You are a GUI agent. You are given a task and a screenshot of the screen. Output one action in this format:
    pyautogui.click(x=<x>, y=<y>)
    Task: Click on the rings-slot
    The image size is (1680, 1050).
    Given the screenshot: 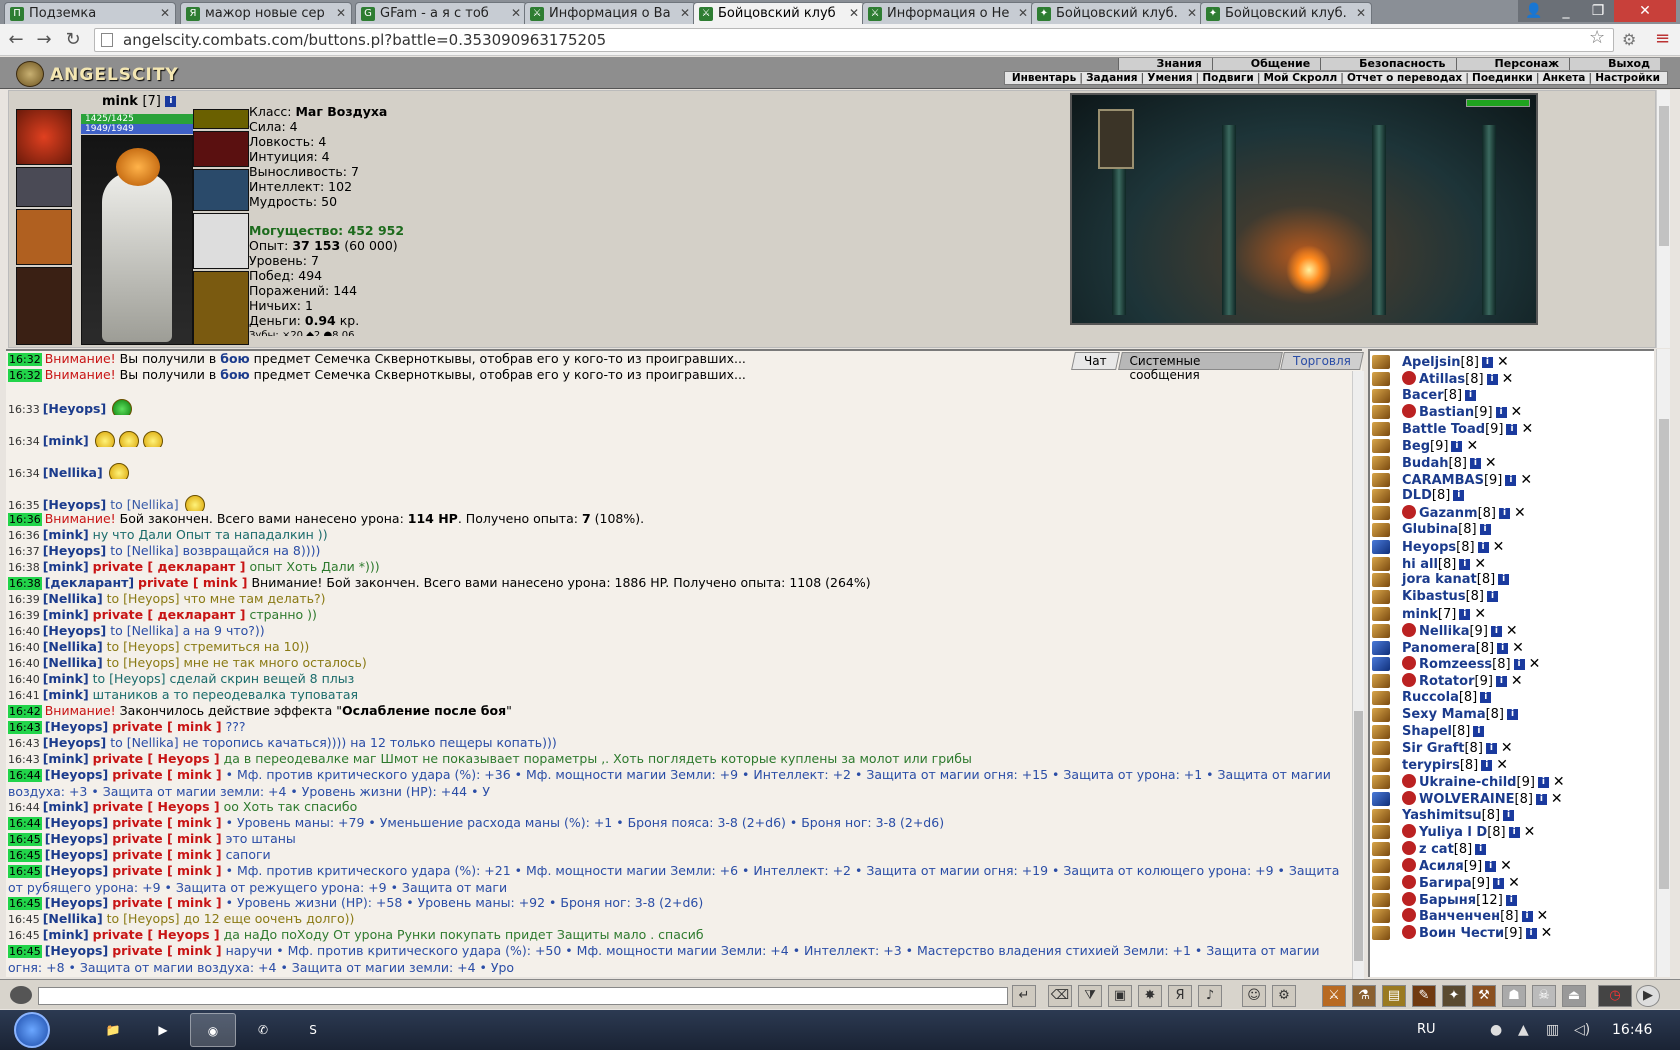 What is the action you would take?
    pyautogui.click(x=221, y=149)
    